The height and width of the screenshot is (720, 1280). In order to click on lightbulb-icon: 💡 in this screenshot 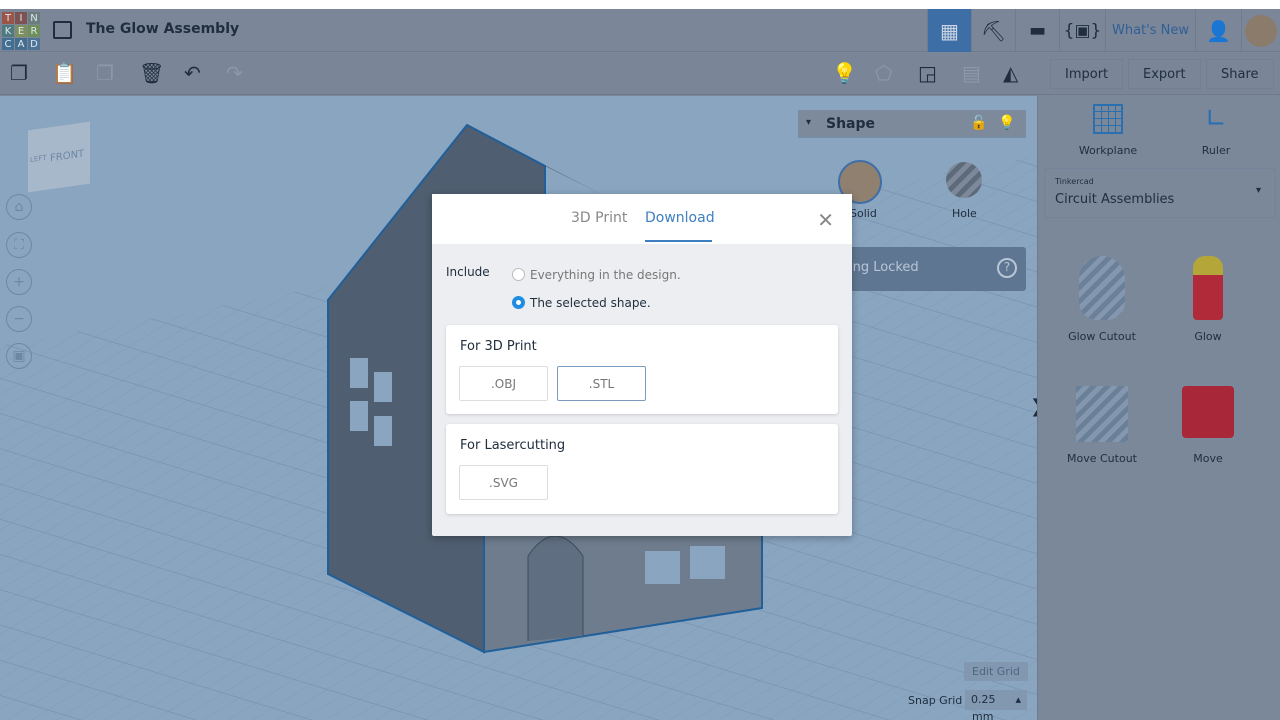, I will do `click(844, 73)`.